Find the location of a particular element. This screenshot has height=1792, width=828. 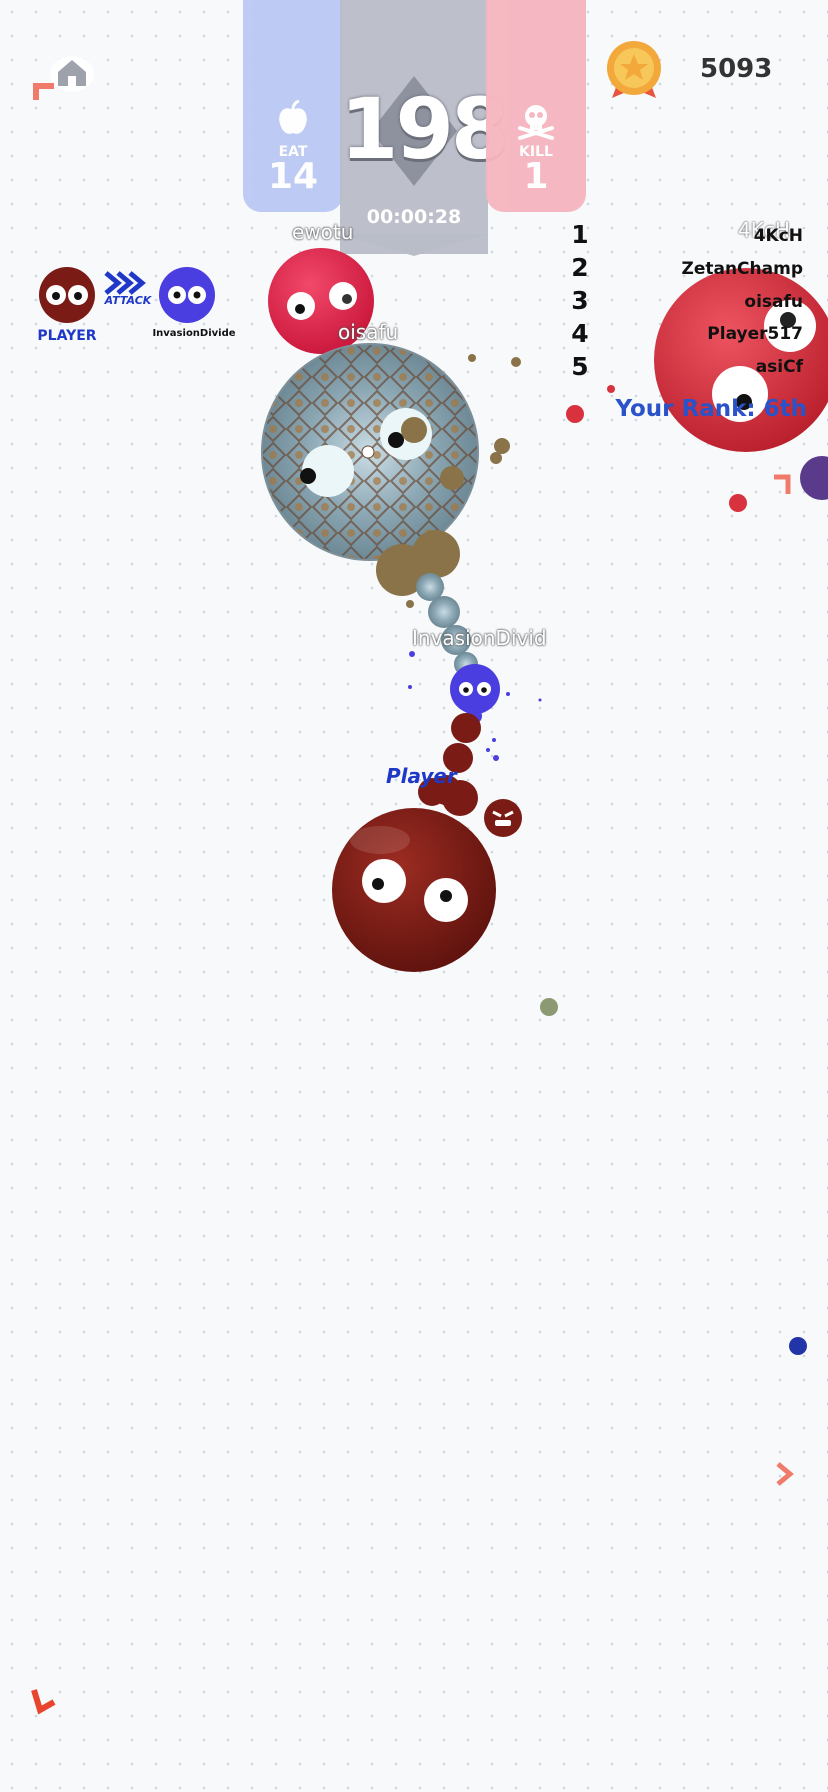

leaderboard-rank: 3 is located at coordinates (580, 300).